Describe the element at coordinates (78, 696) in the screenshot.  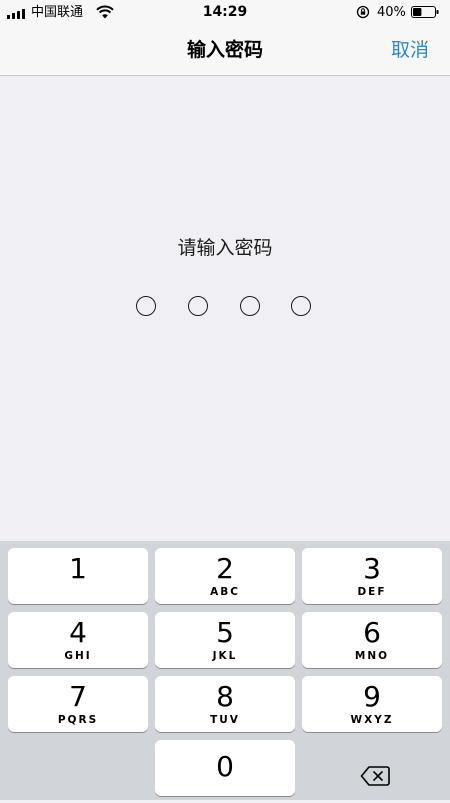
I see `key-digit: 7` at that location.